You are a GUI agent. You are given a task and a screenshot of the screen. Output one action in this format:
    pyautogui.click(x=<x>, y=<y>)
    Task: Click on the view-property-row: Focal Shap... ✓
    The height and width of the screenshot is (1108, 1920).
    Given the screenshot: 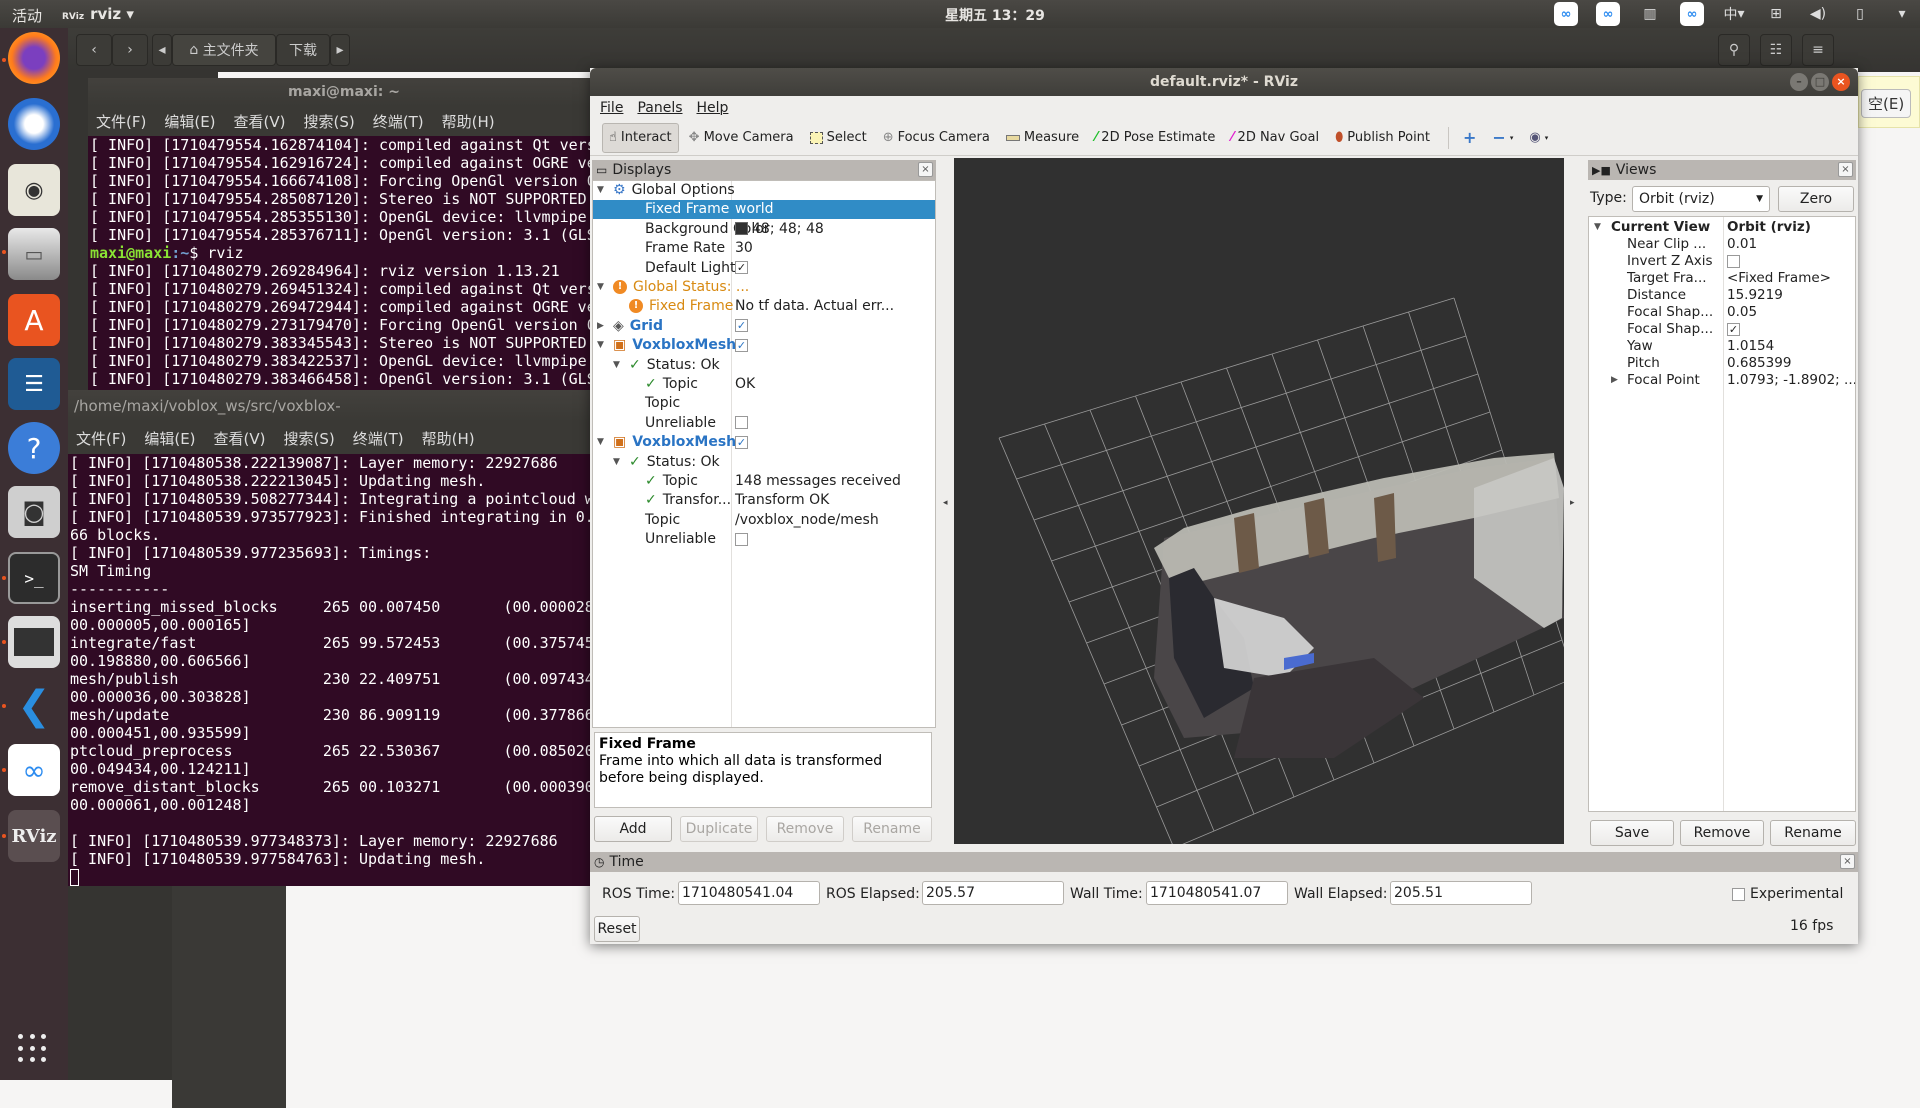 What is the action you would take?
    pyautogui.click(x=1722, y=329)
    